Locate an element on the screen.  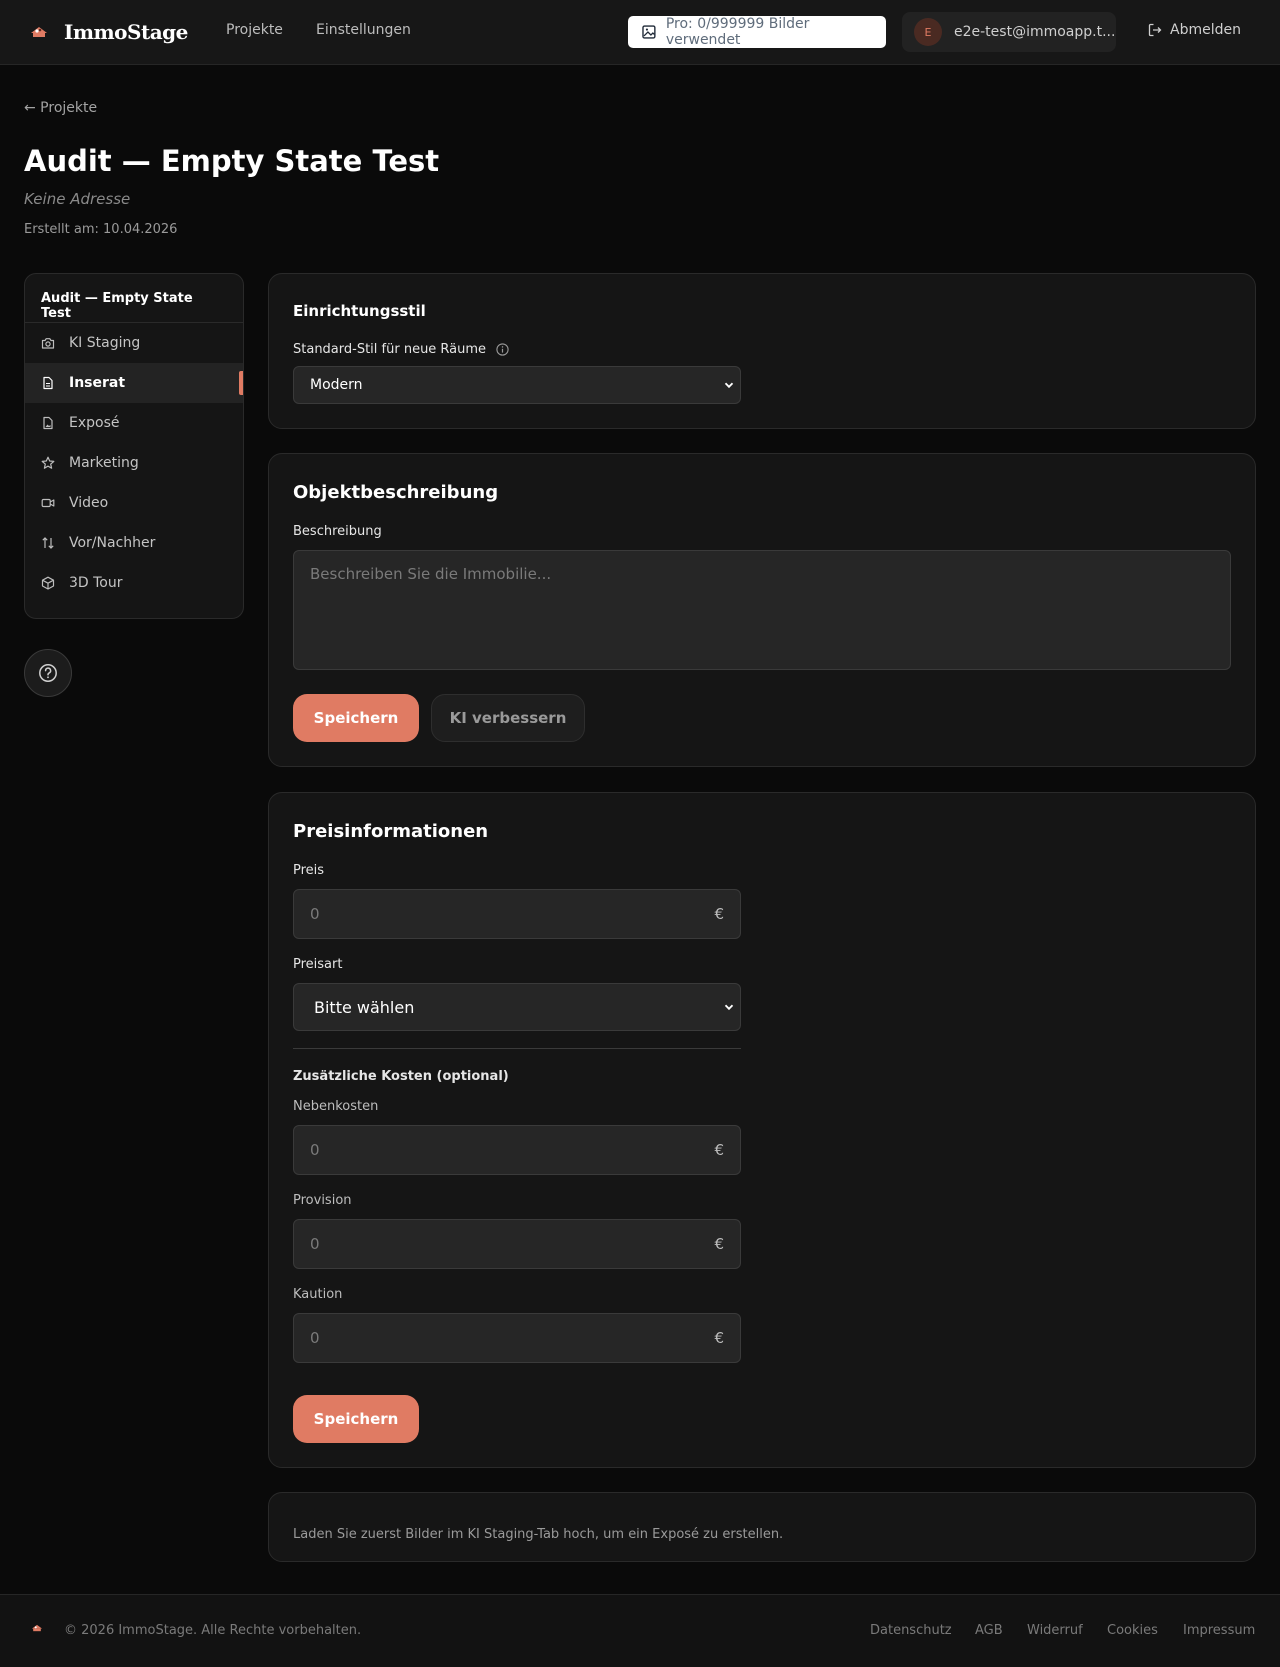
sidebar-item-ki-staging: KI Staging is located at coordinates (134, 343).